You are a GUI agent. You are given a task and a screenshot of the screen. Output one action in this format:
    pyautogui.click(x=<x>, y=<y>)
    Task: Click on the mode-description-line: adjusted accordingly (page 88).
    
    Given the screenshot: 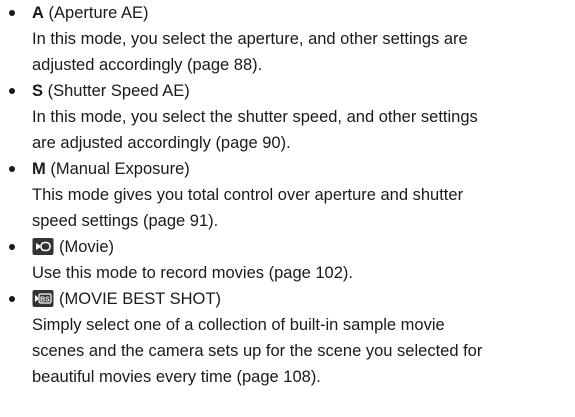 What is the action you would take?
    pyautogui.click(x=147, y=65)
    